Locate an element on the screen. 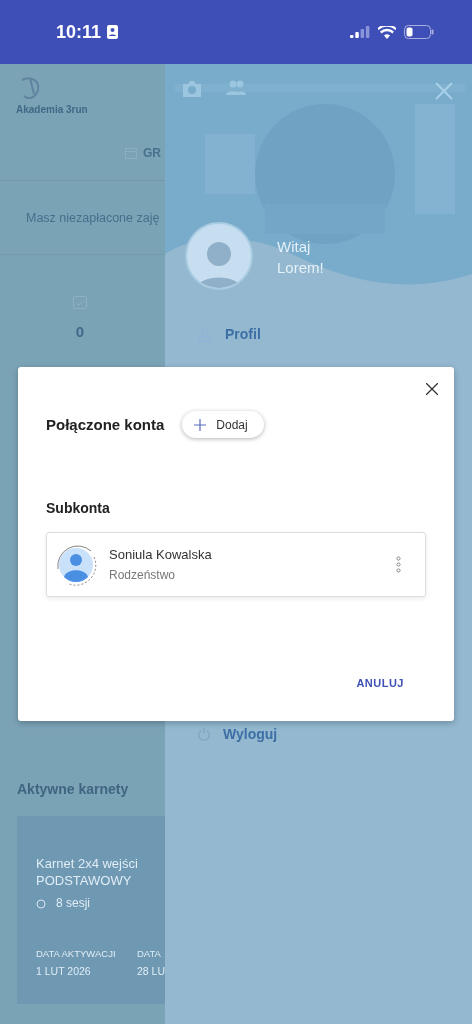  section-title: Aktywne karnety is located at coordinates (73, 789).